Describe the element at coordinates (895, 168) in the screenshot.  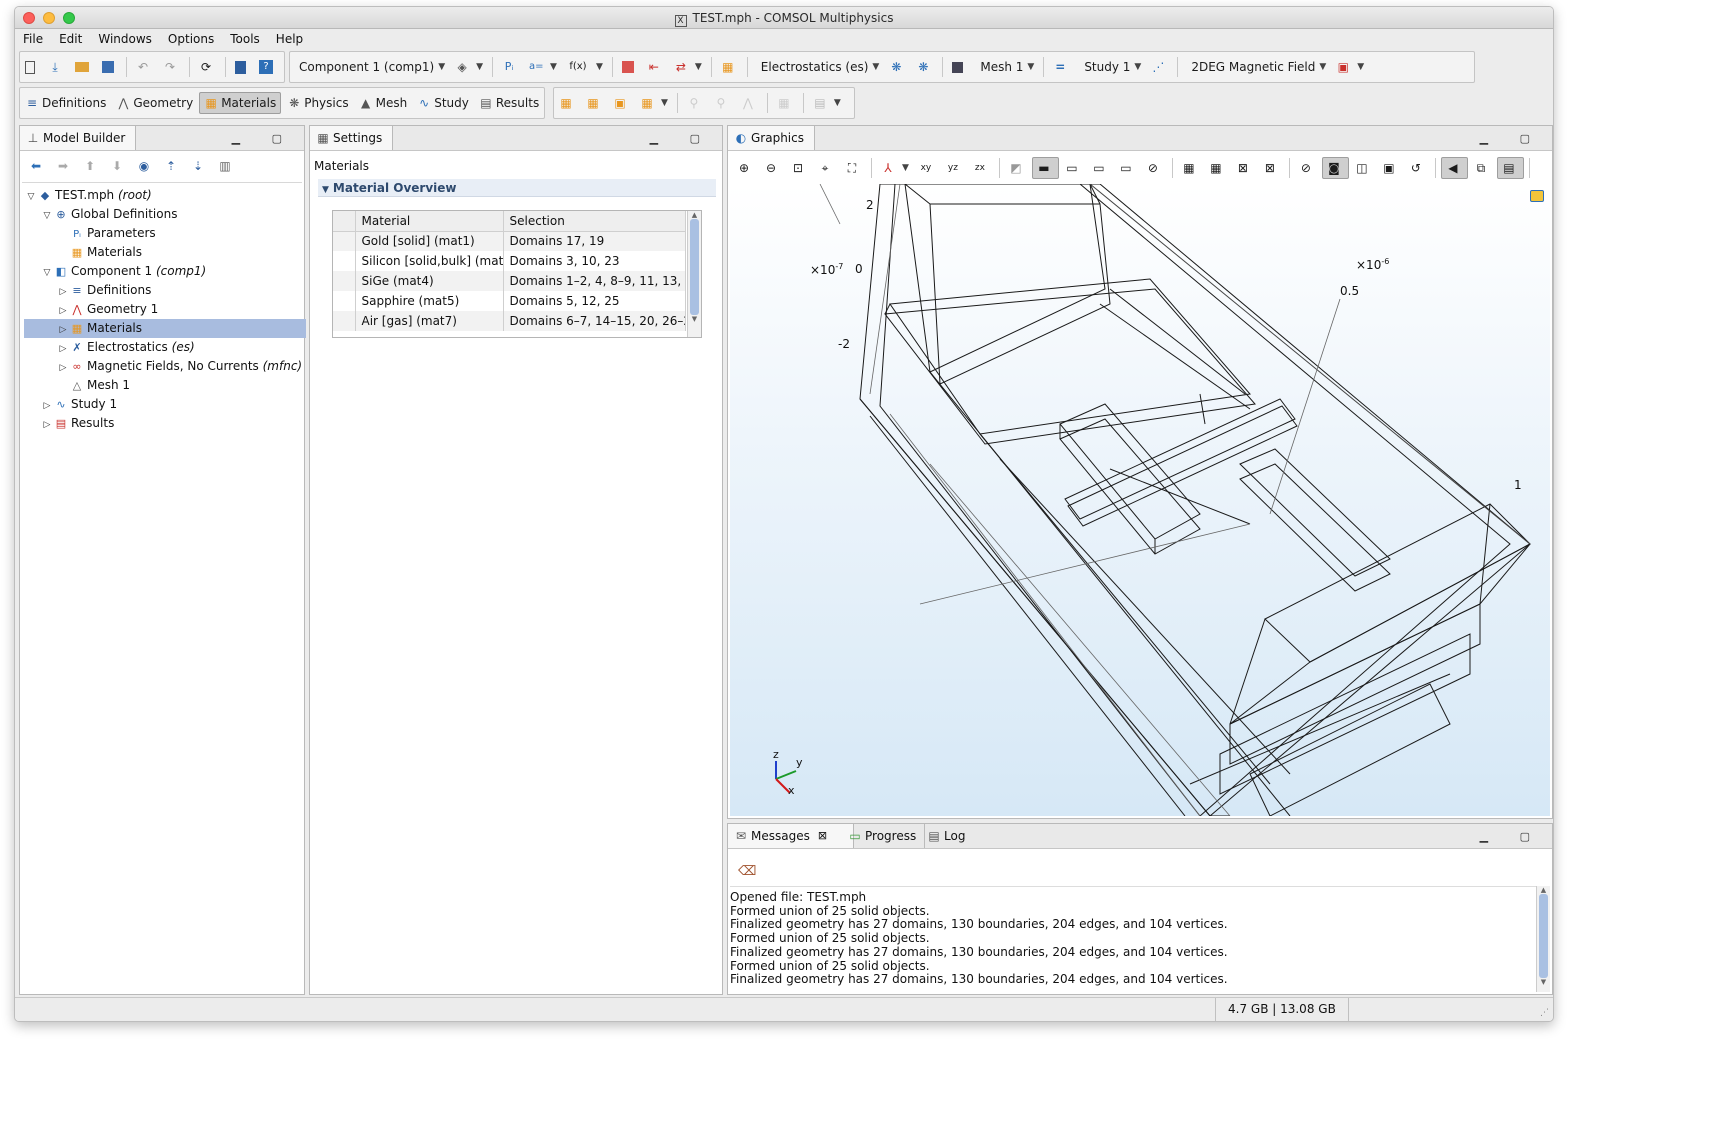
I see `views-button: ⅄ ▼` at that location.